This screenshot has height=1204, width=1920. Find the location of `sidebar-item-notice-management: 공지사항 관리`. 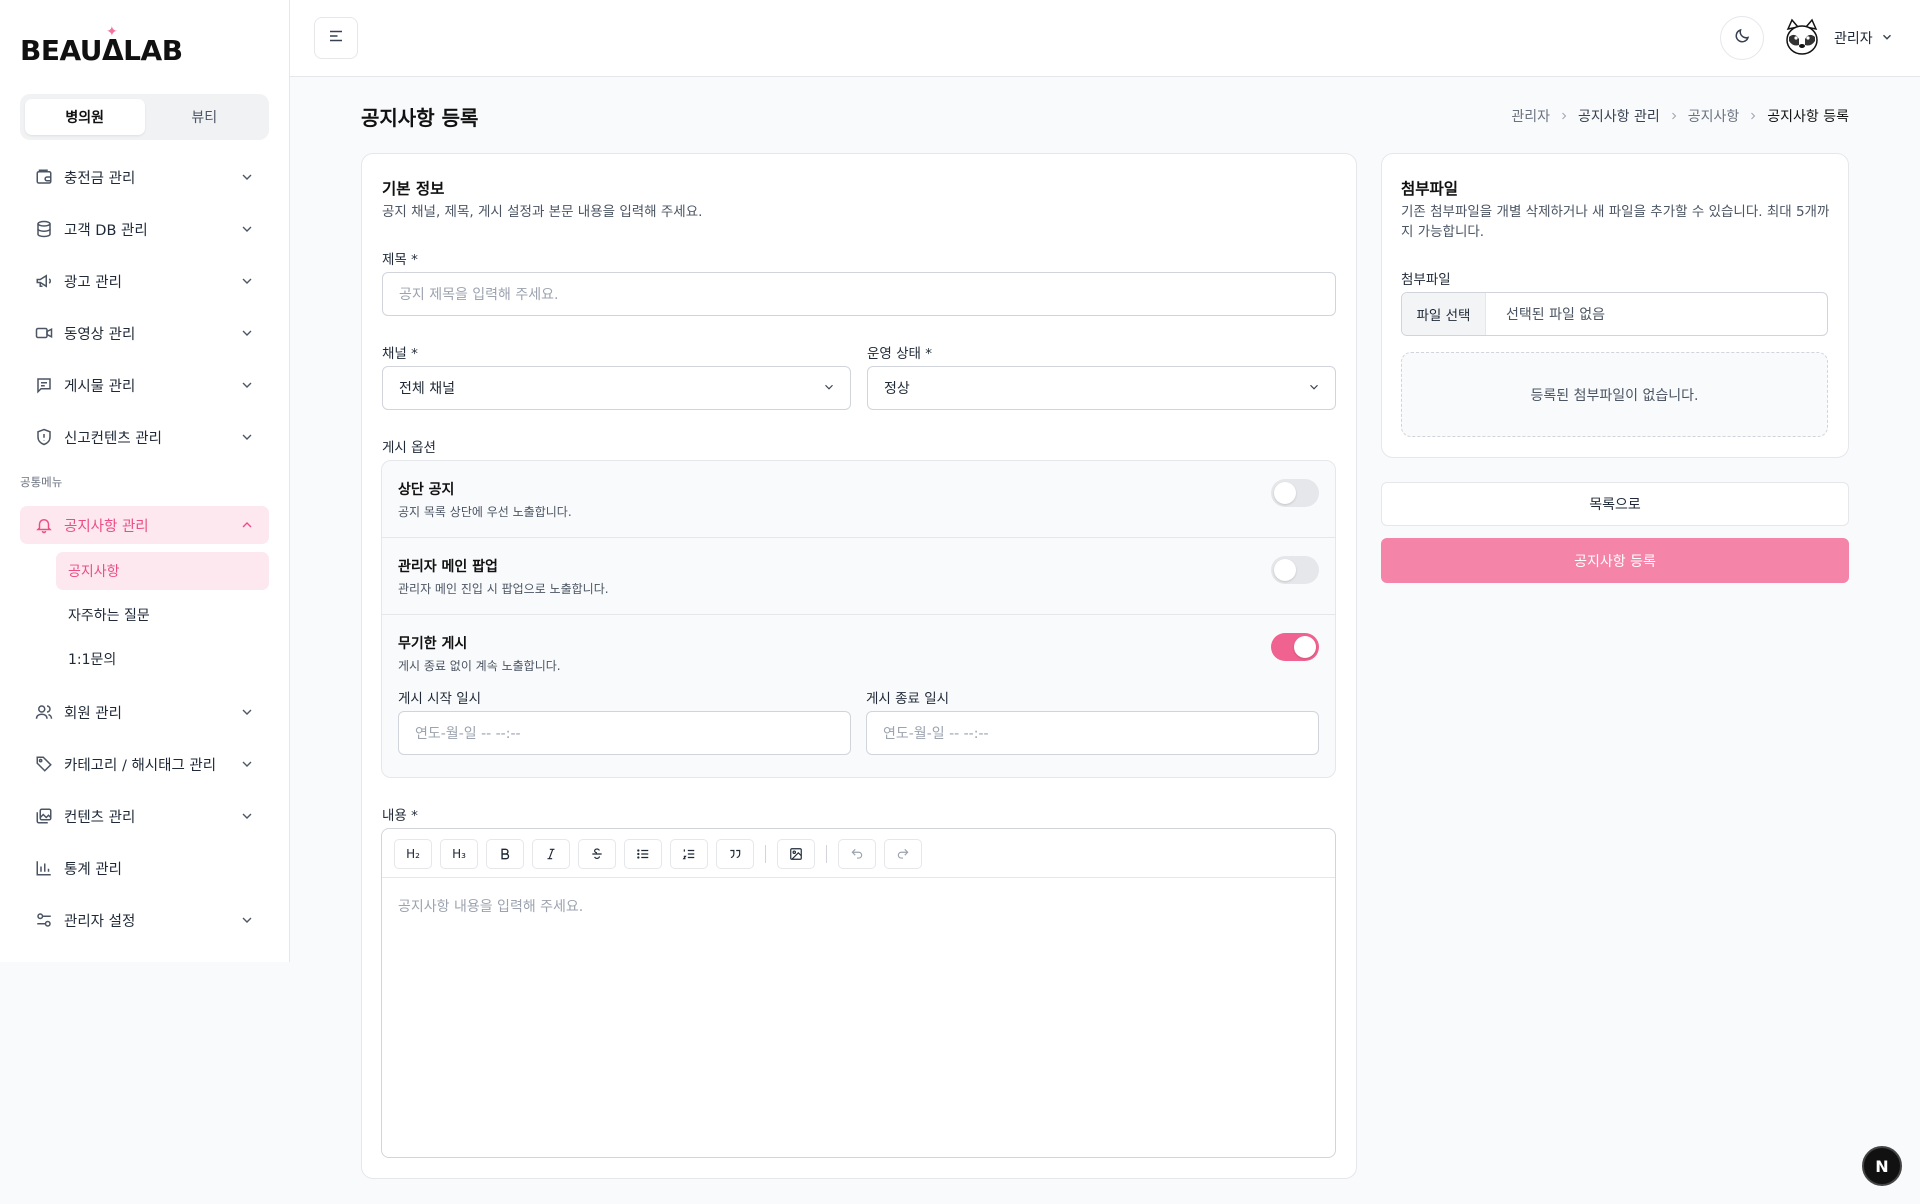

sidebar-item-notice-management: 공지사항 관리 is located at coordinates (144, 525).